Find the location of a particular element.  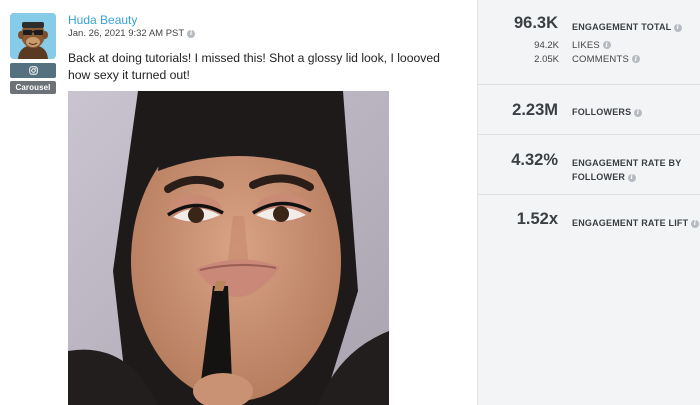

post-timestamp: Jan. 26, 2021 9:32 AM PST i is located at coordinates (132, 33).